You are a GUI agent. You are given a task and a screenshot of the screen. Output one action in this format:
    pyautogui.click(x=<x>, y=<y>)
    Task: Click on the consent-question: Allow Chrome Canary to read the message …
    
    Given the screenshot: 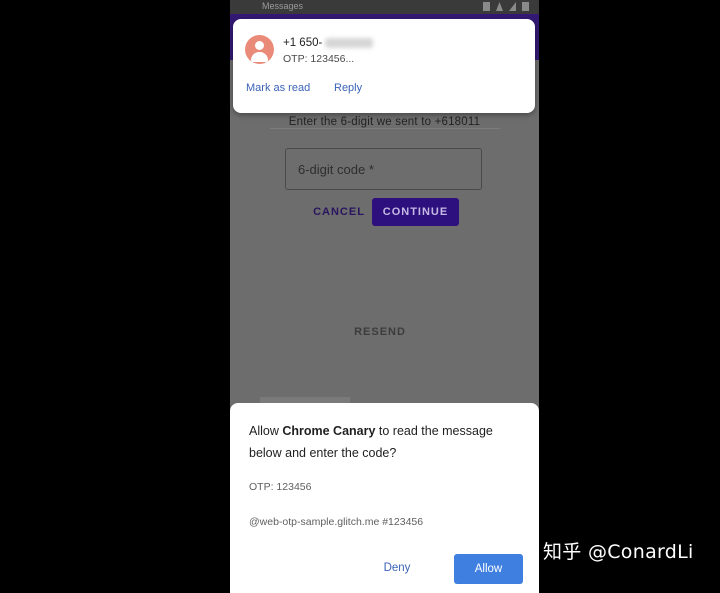 What is the action you would take?
    pyautogui.click(x=384, y=442)
    